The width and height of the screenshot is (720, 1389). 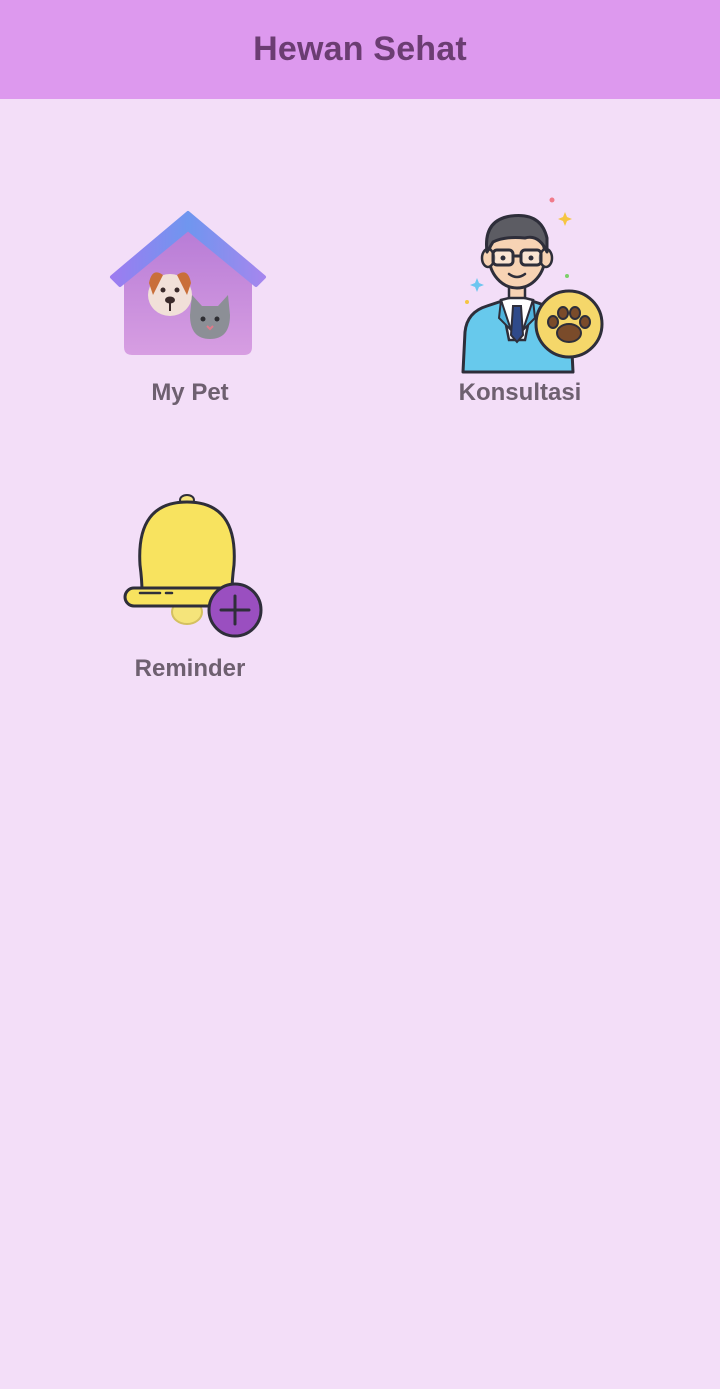 What do you see at coordinates (190, 668) in the screenshot?
I see `menu-item-label: Reminder` at bounding box center [190, 668].